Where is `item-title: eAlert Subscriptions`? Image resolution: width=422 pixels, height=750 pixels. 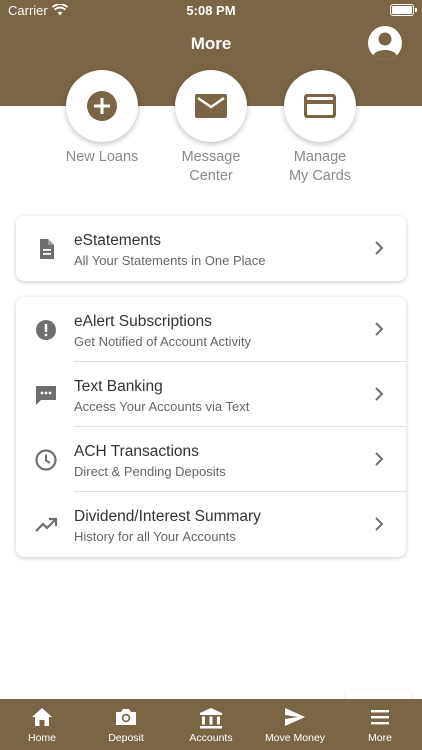 item-title: eAlert Subscriptions is located at coordinates (143, 321).